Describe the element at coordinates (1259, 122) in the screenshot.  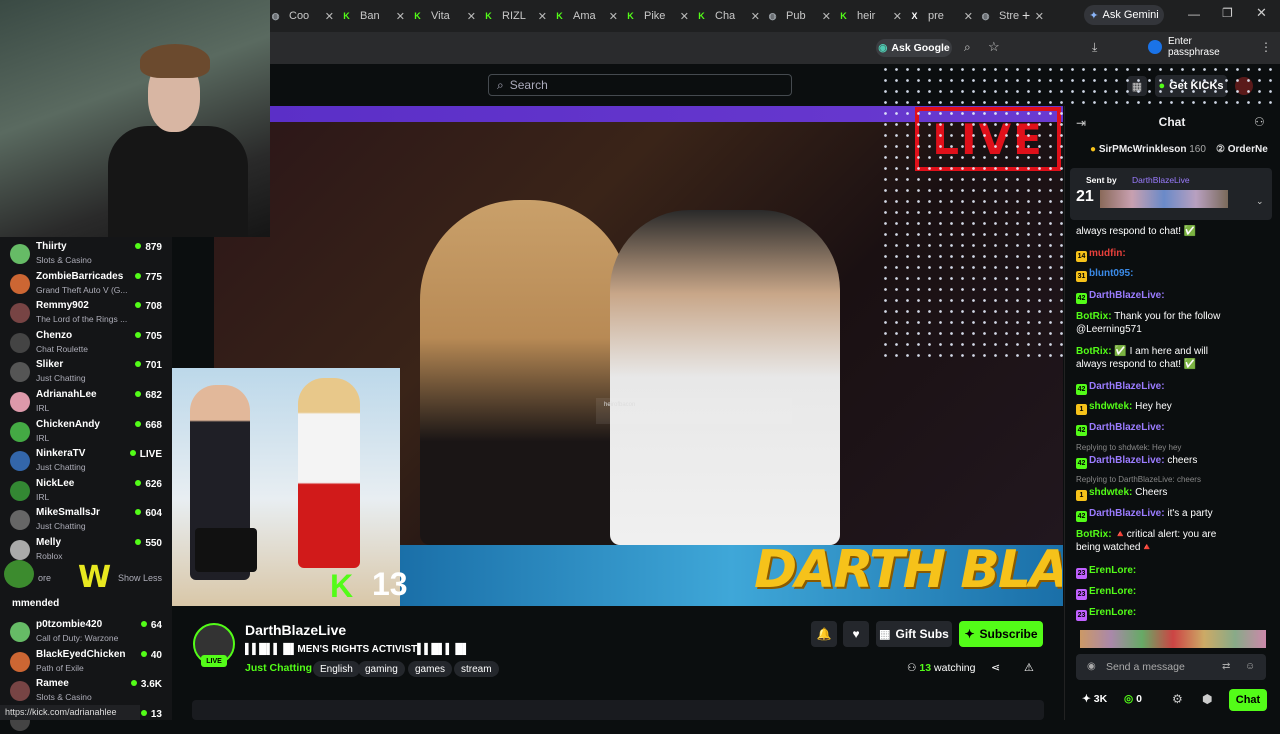
I see `chat-users-icon: ⚇` at that location.